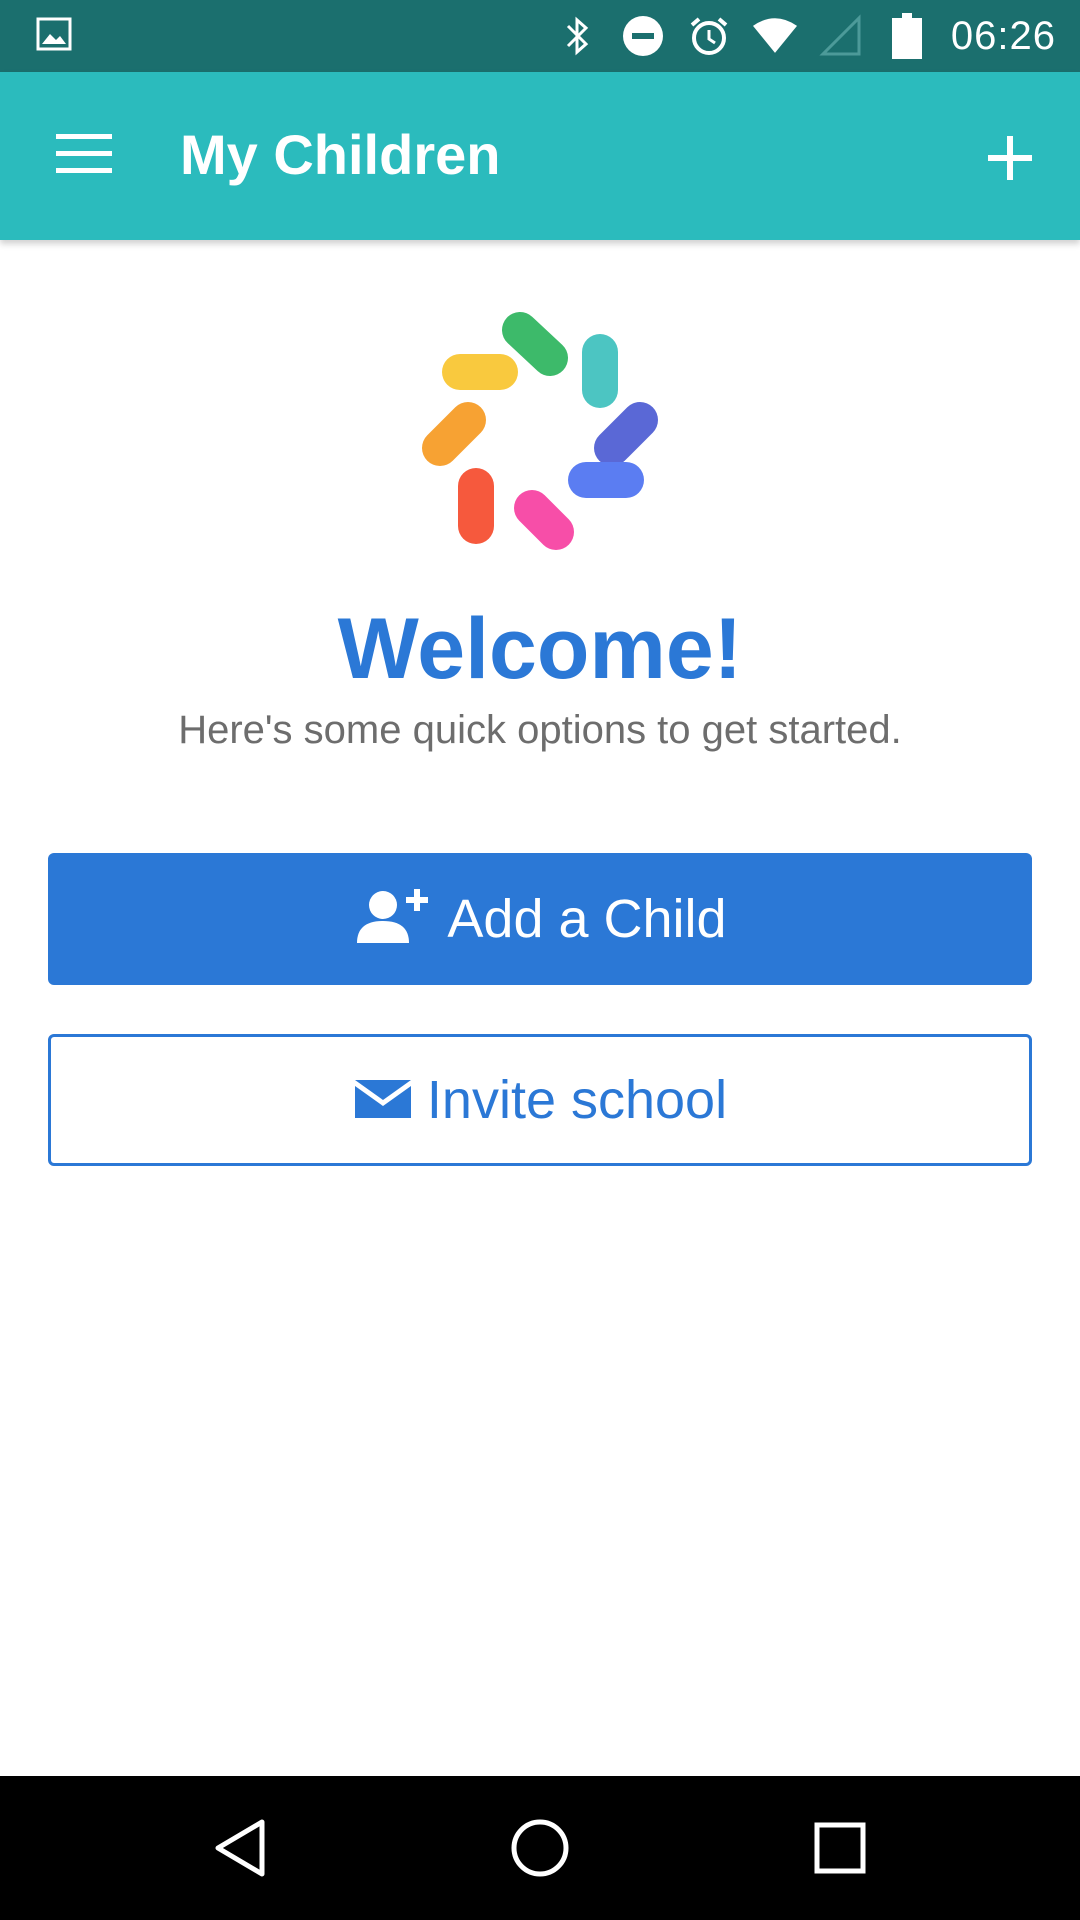 This screenshot has width=1080, height=1920. Describe the element at coordinates (840, 1848) in the screenshot. I see `recents-icon` at that location.